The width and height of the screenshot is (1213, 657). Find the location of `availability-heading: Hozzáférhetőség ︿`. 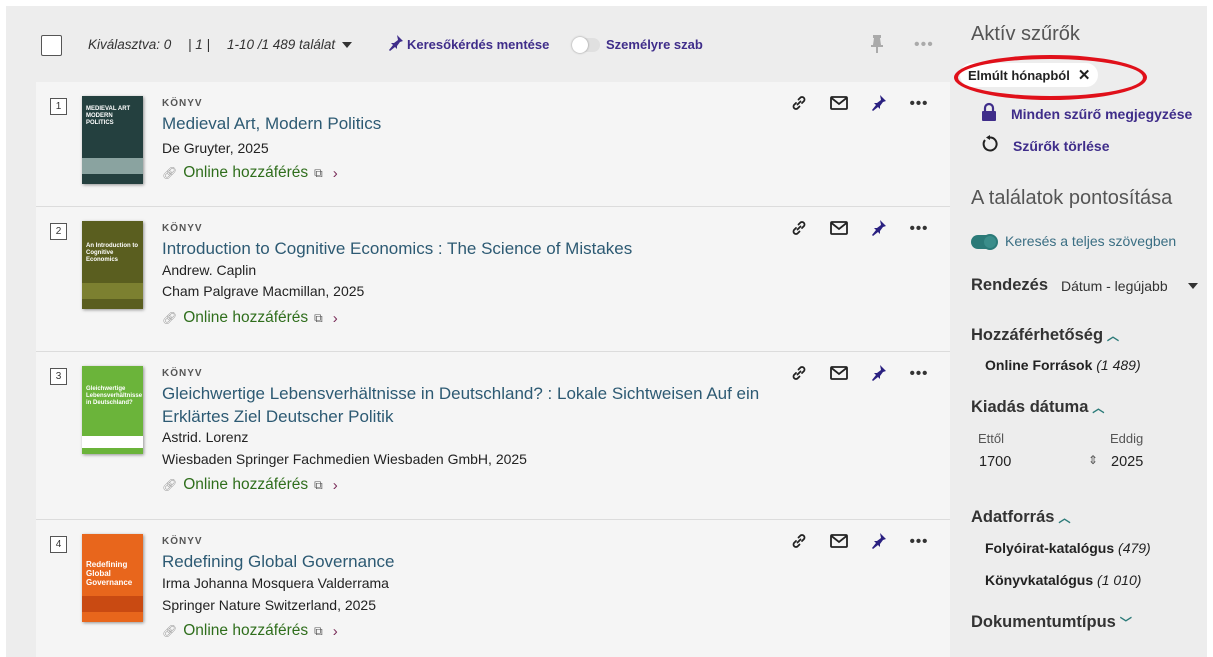

availability-heading: Hozzáférhetőség ︿ is located at coordinates (1045, 335).